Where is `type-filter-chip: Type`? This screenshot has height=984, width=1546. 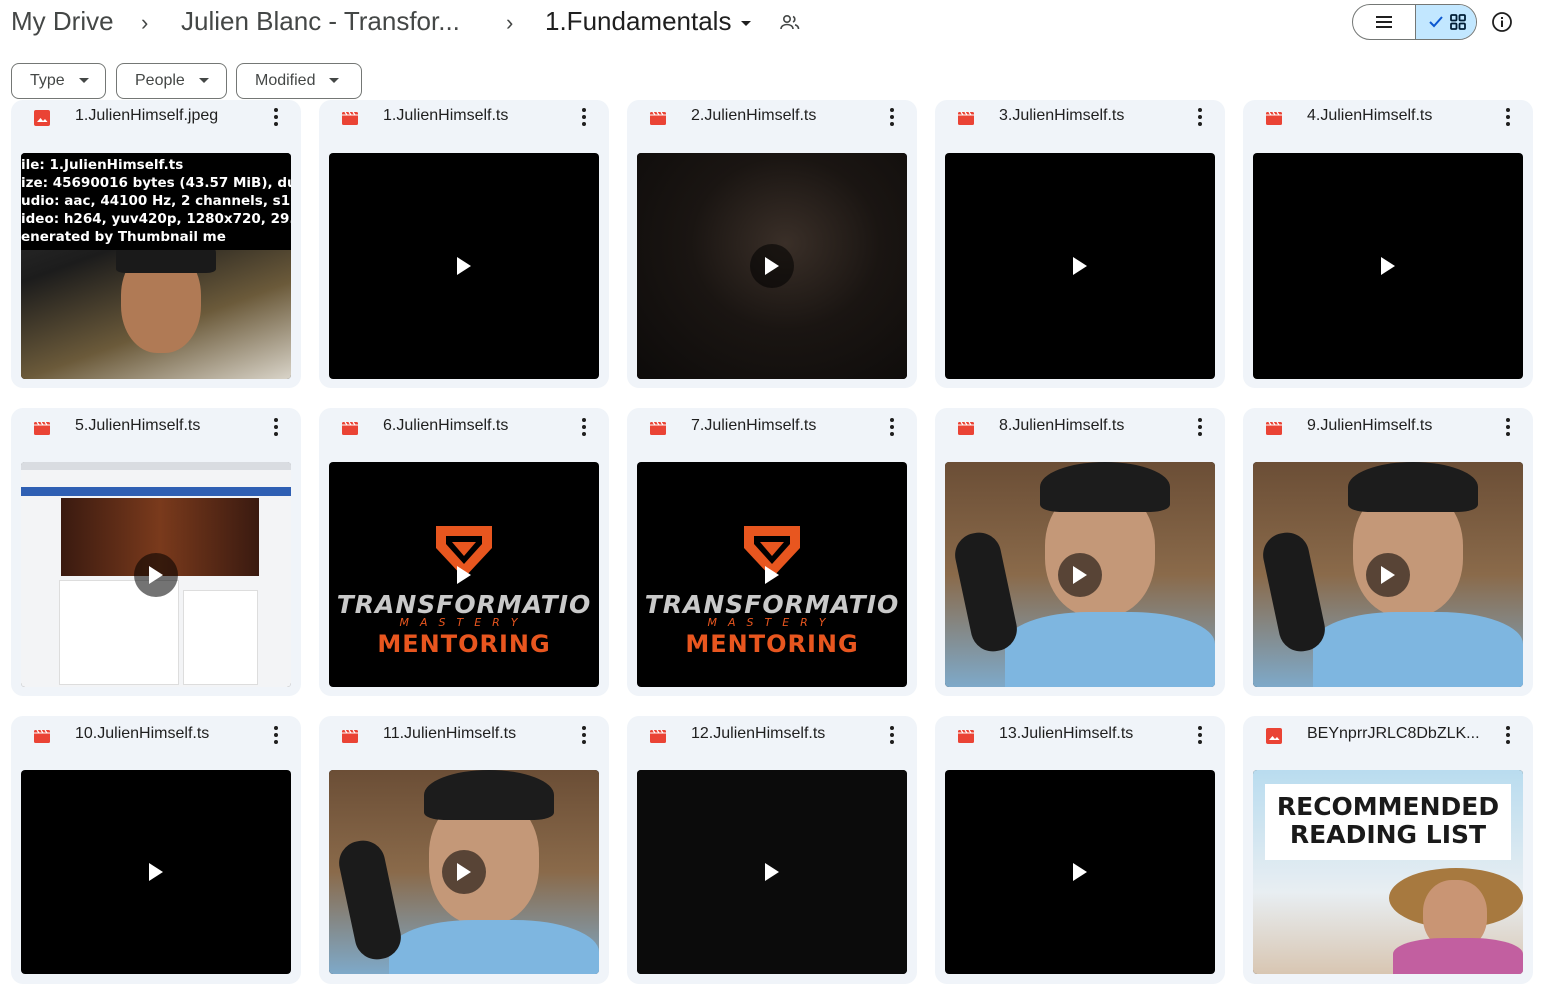 type-filter-chip: Type is located at coordinates (58, 81).